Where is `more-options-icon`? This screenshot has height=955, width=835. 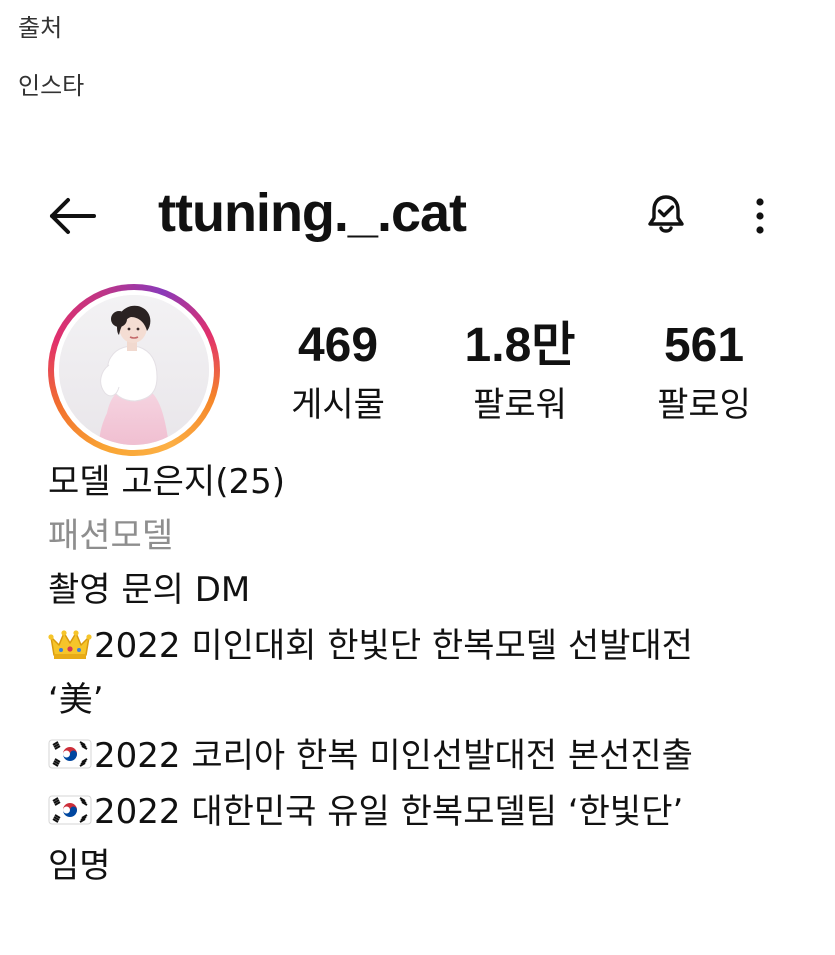 more-options-icon is located at coordinates (760, 216).